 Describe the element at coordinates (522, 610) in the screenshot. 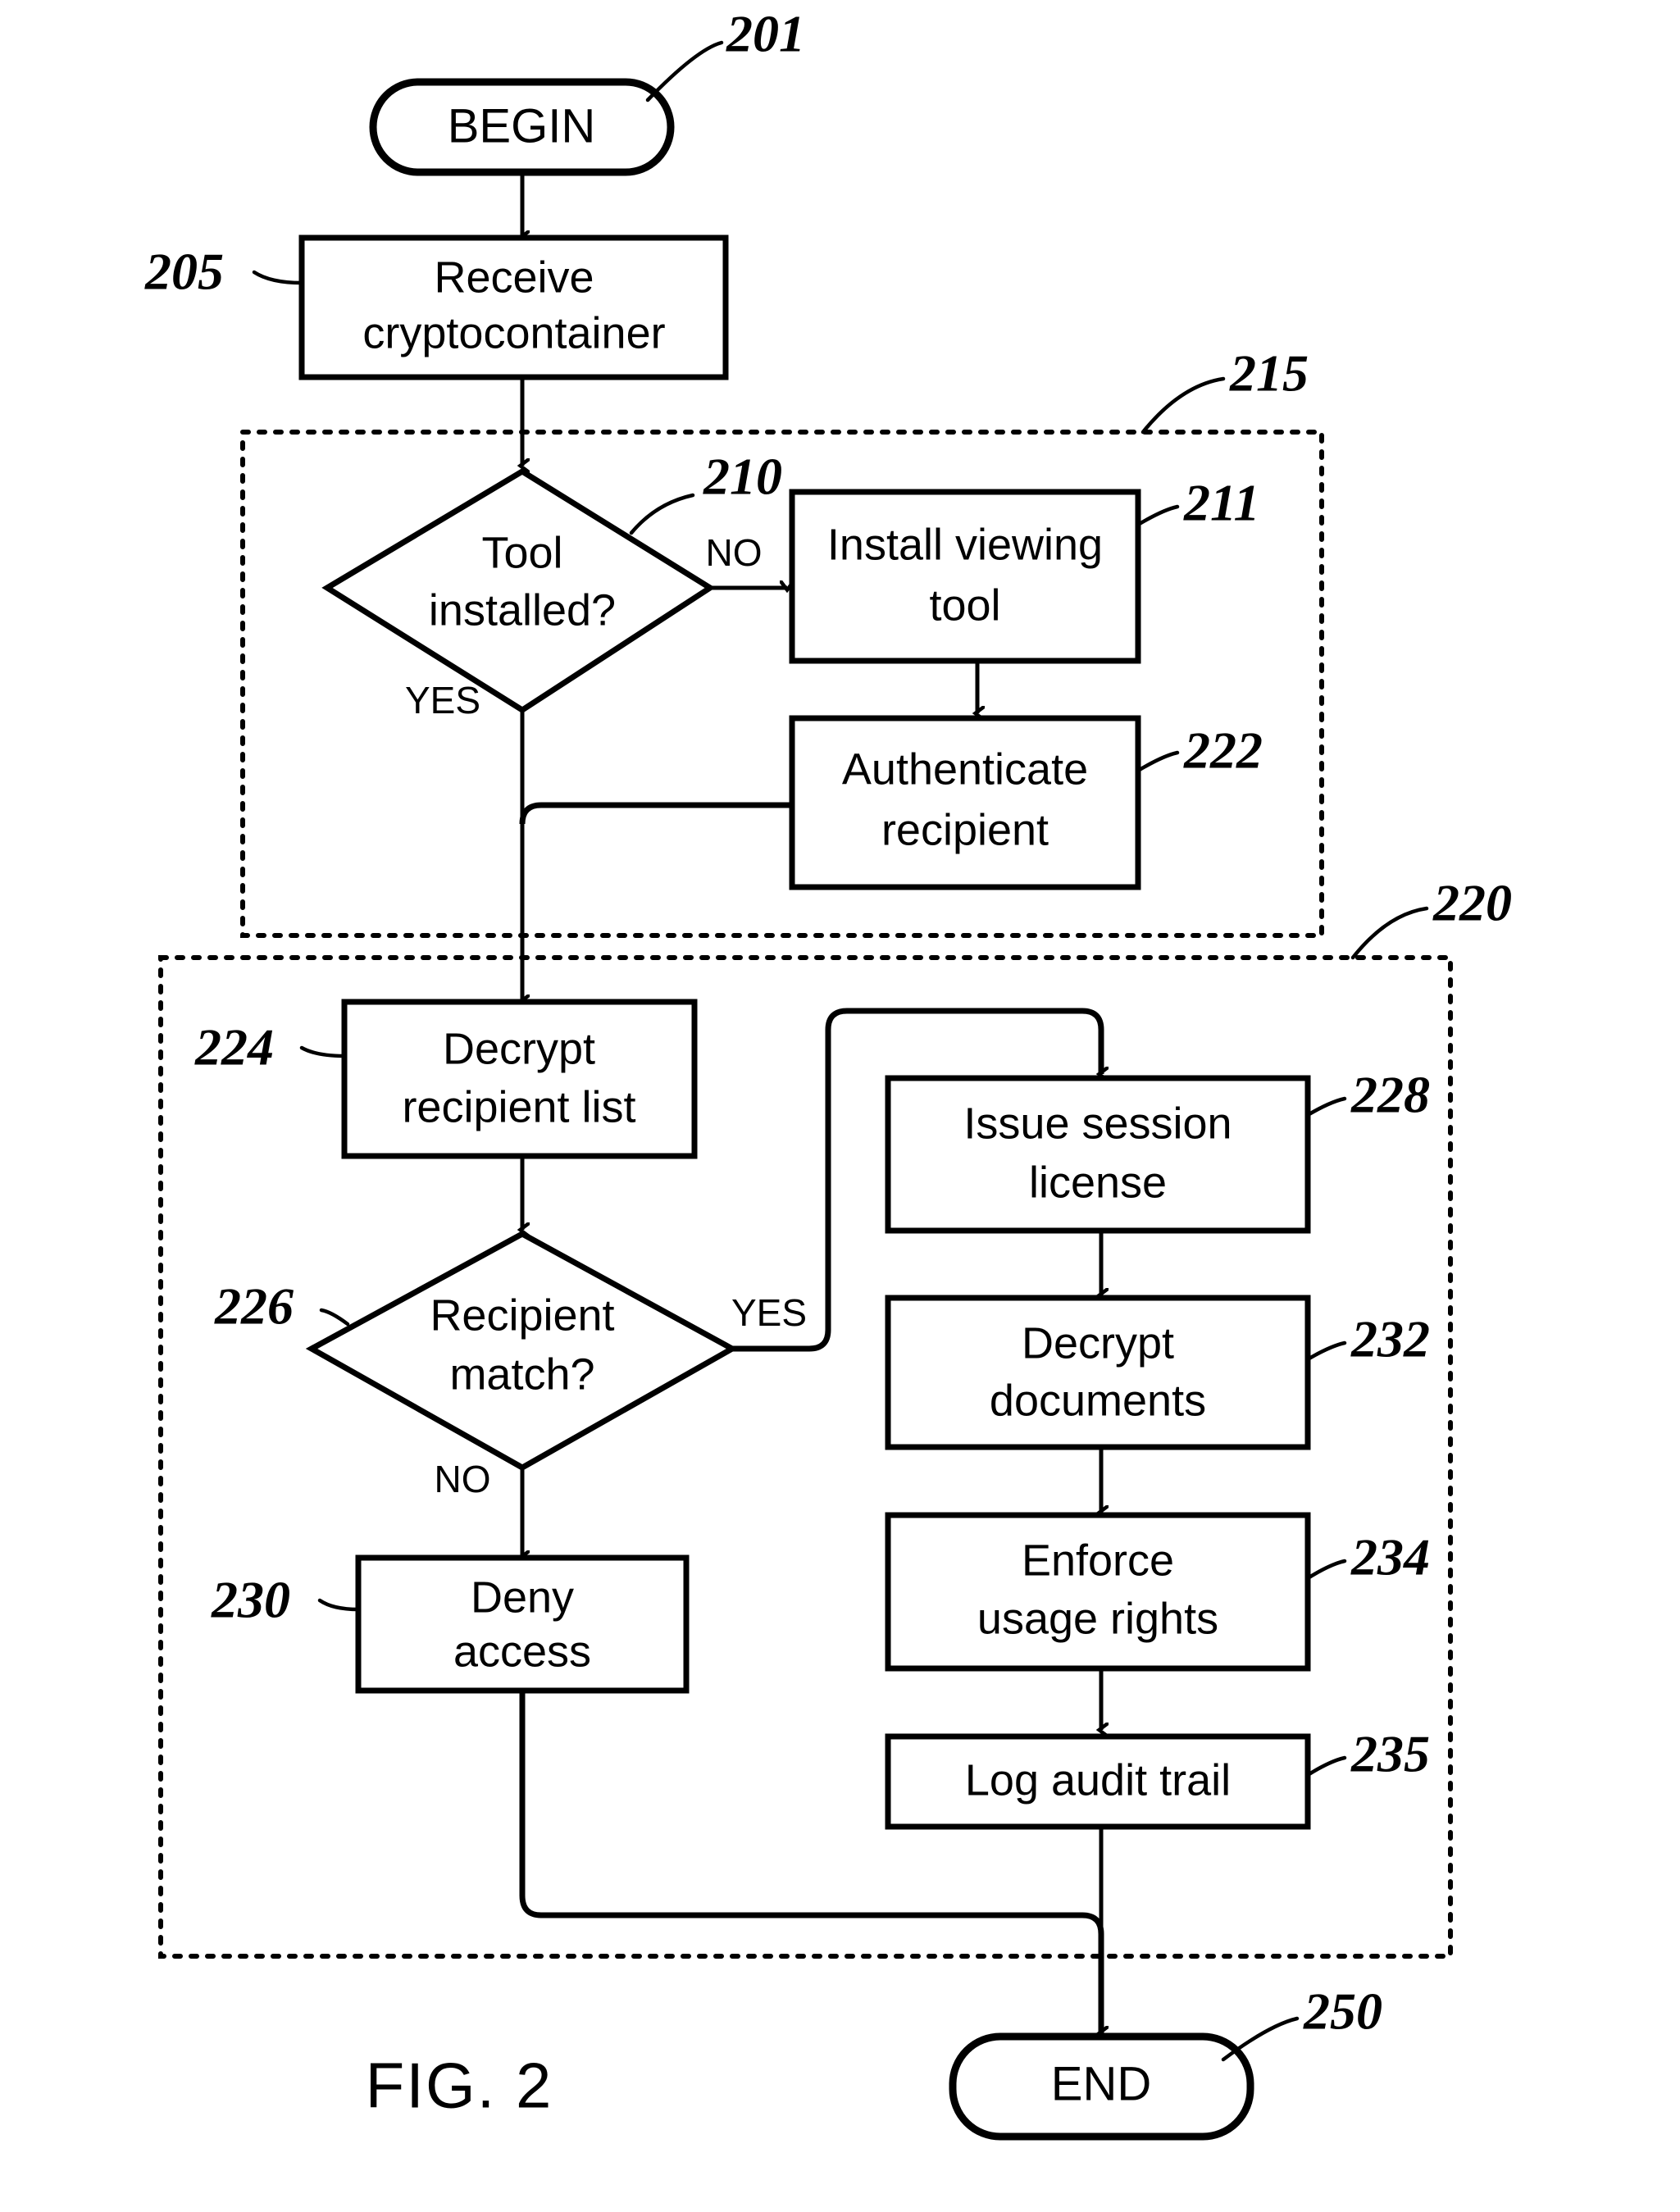

I see `node-tool-label-line2: installed?` at that location.